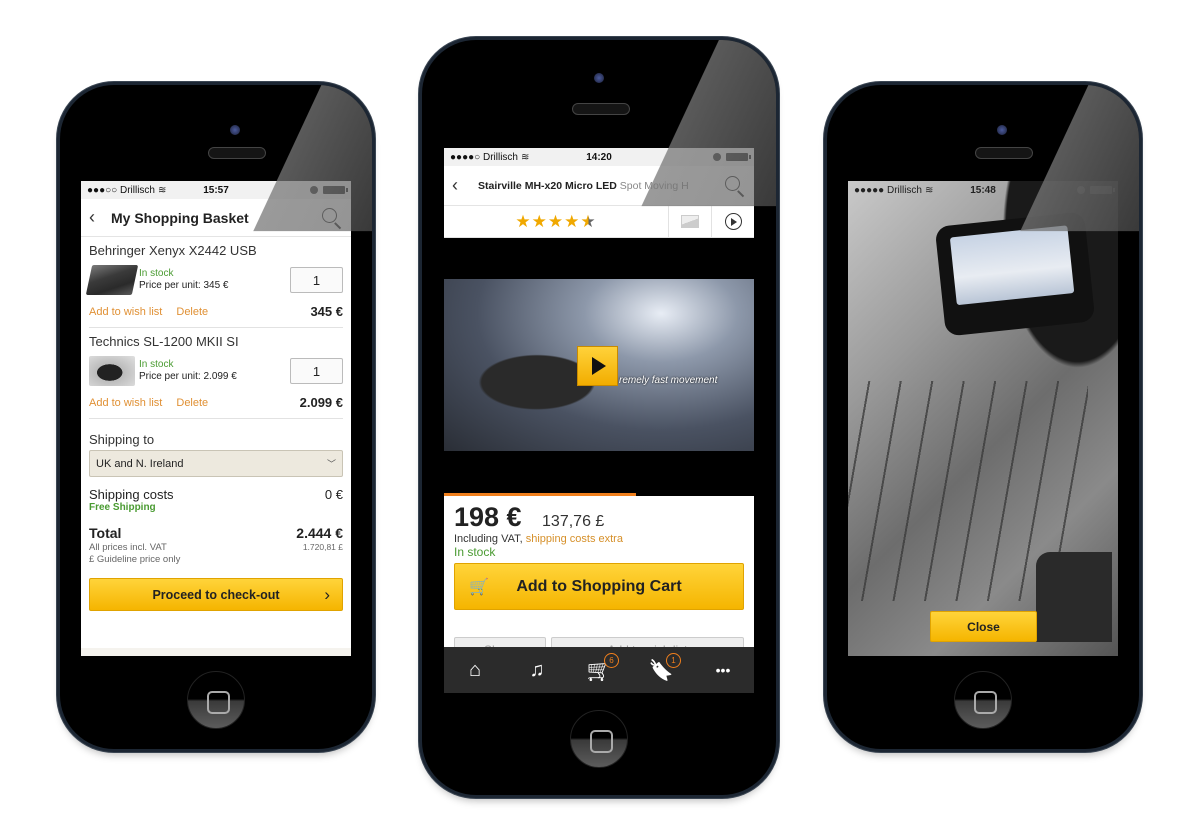  What do you see at coordinates (573, 521) in the screenshot?
I see `price-gbp: 137,76 £` at bounding box center [573, 521].